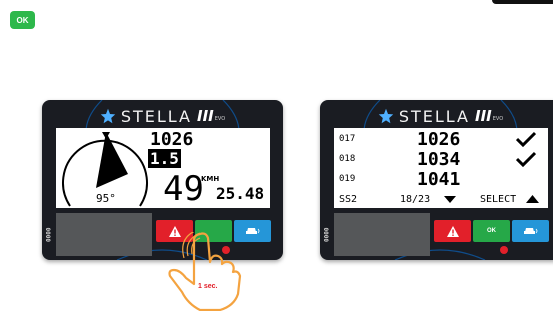 The image size is (553, 311). Describe the element at coordinates (205, 271) in the screenshot. I see `pointing-hand-icon` at that location.